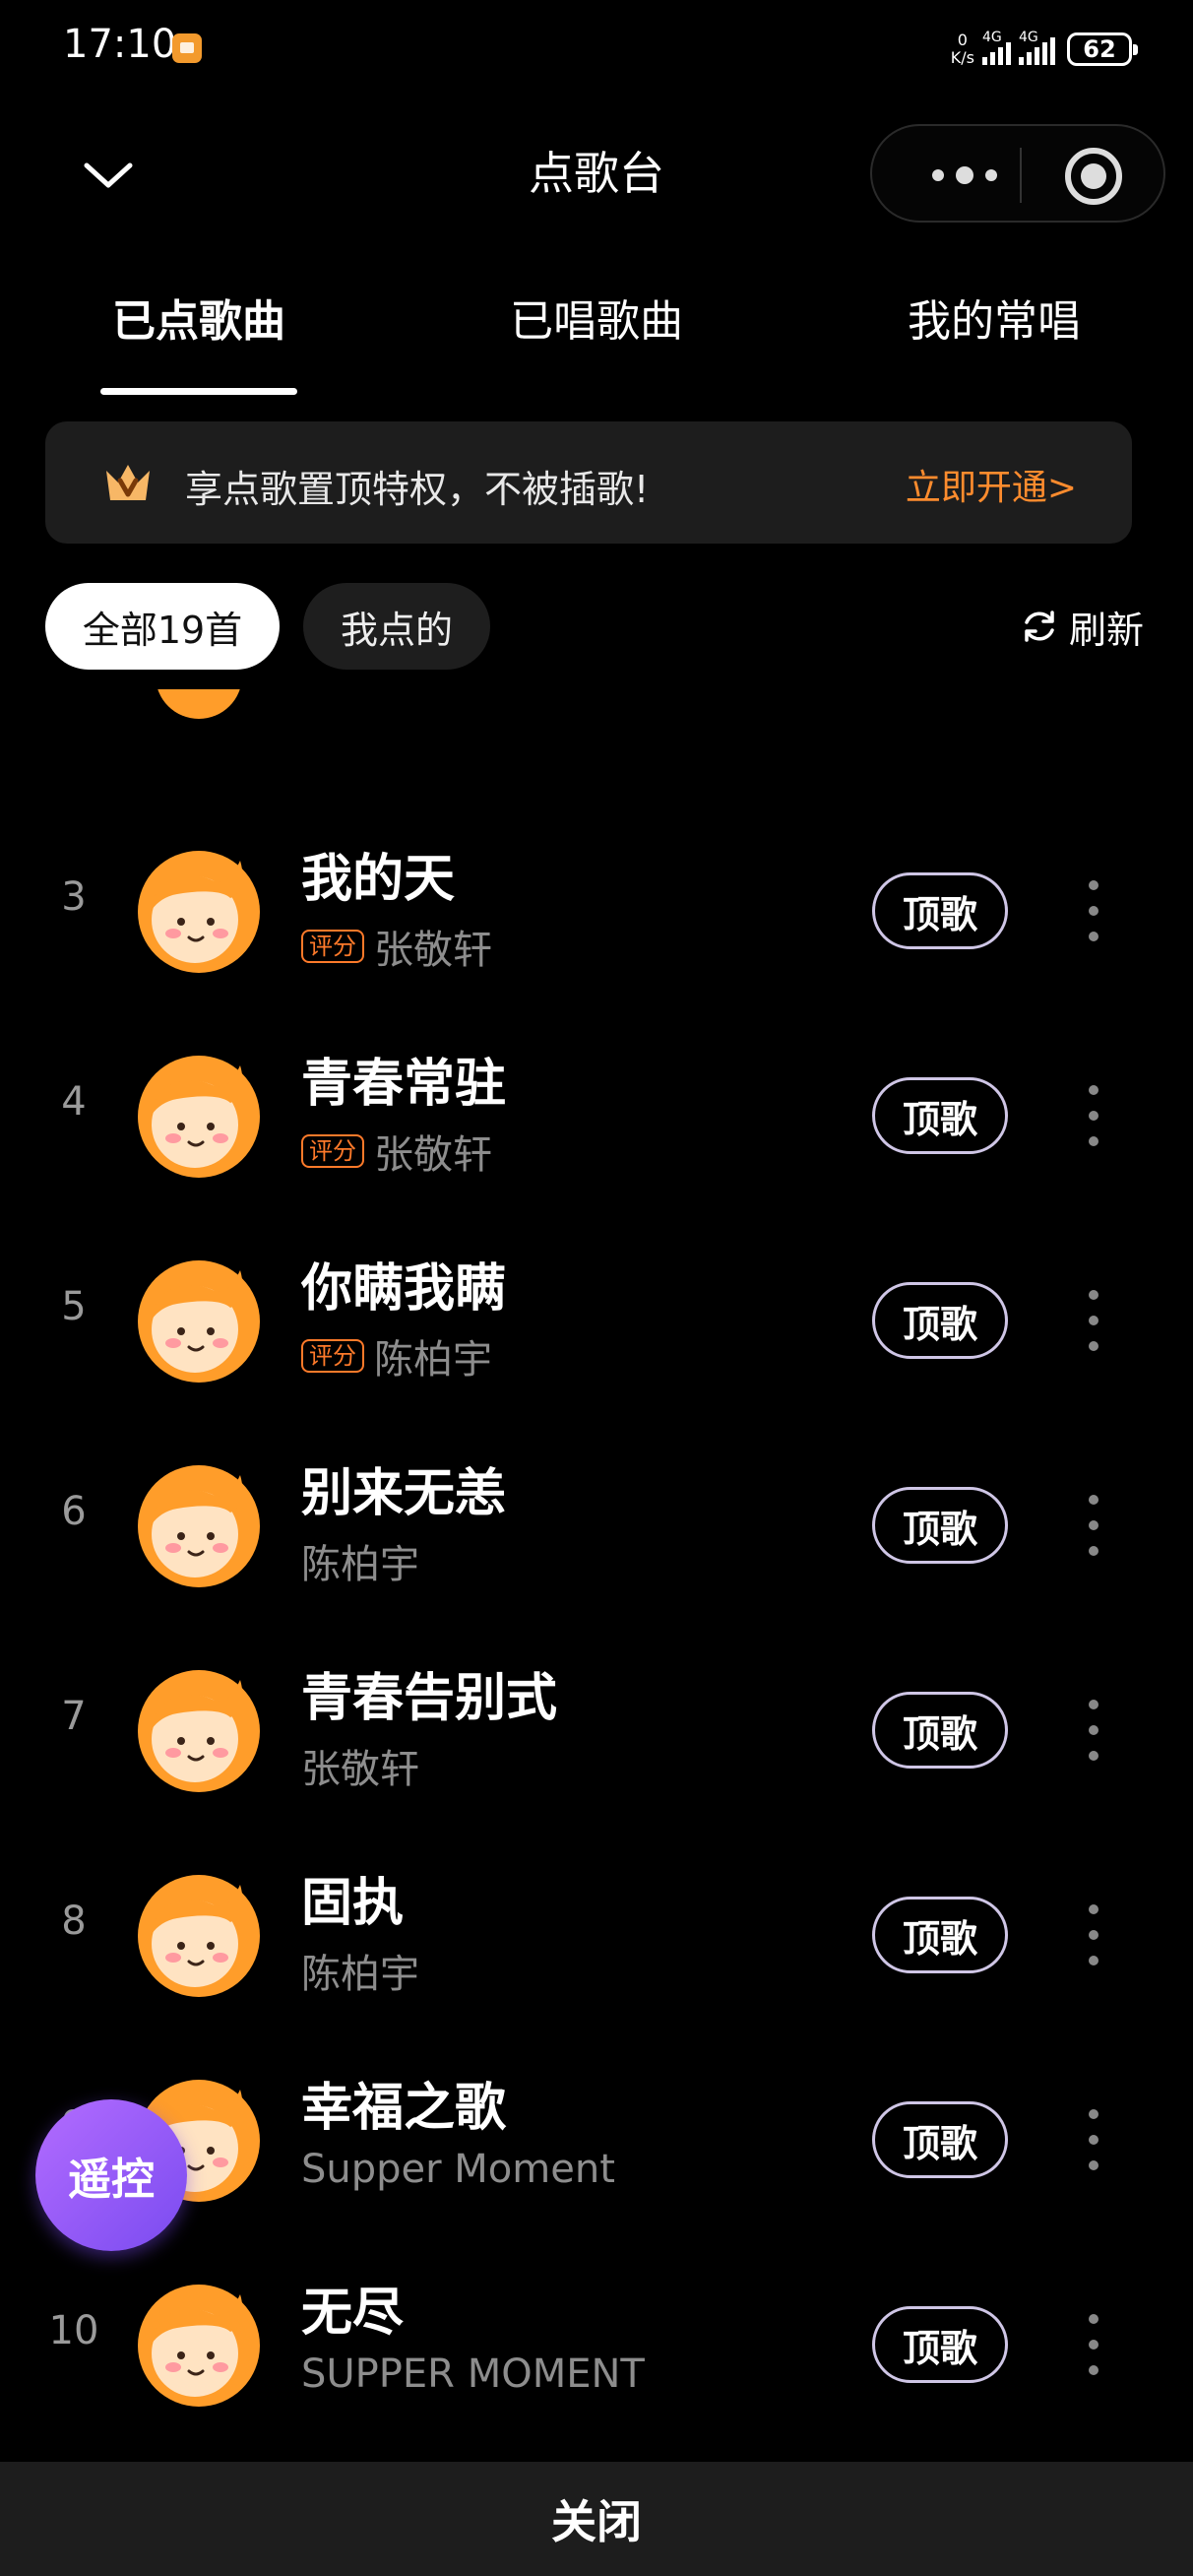 Image resolution: width=1193 pixels, height=2576 pixels. What do you see at coordinates (162, 626) in the screenshot?
I see `filter-all-chip: 全部19首` at bounding box center [162, 626].